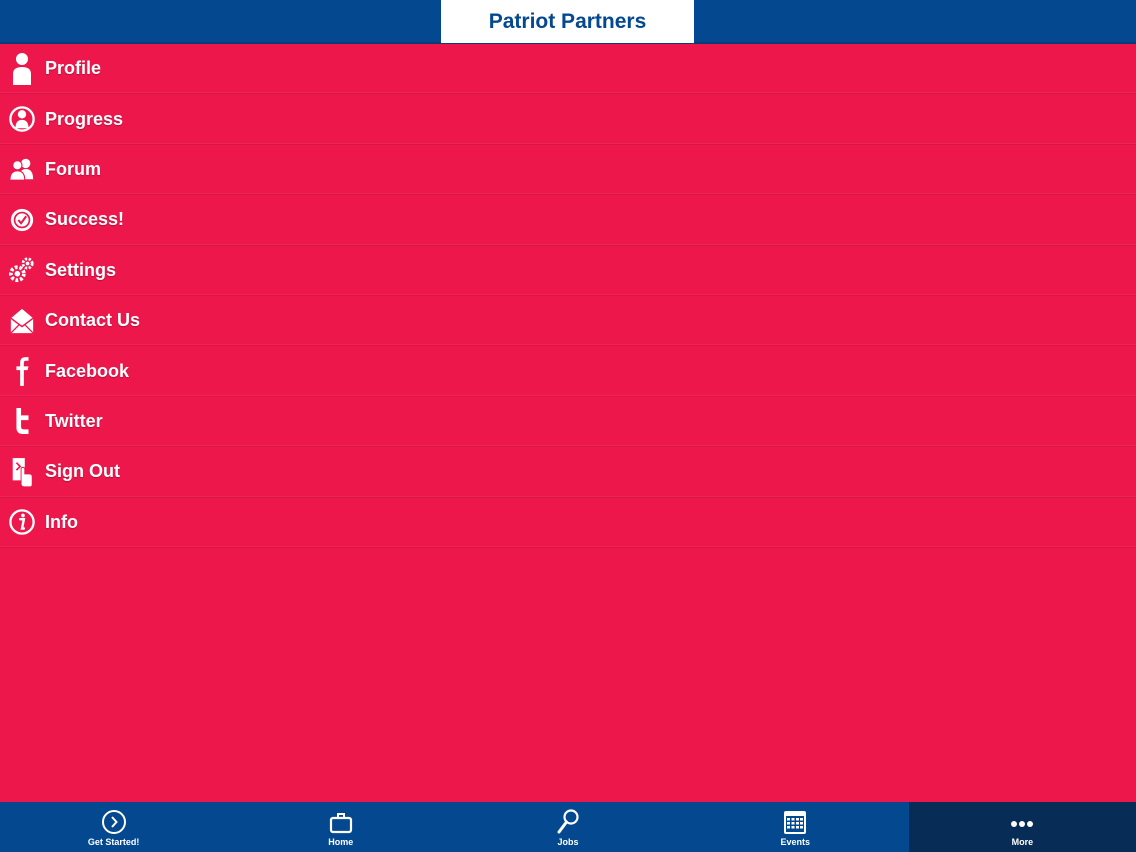 Image resolution: width=1136 pixels, height=852 pixels. I want to click on menu-item-success: Success!, so click(568, 220).